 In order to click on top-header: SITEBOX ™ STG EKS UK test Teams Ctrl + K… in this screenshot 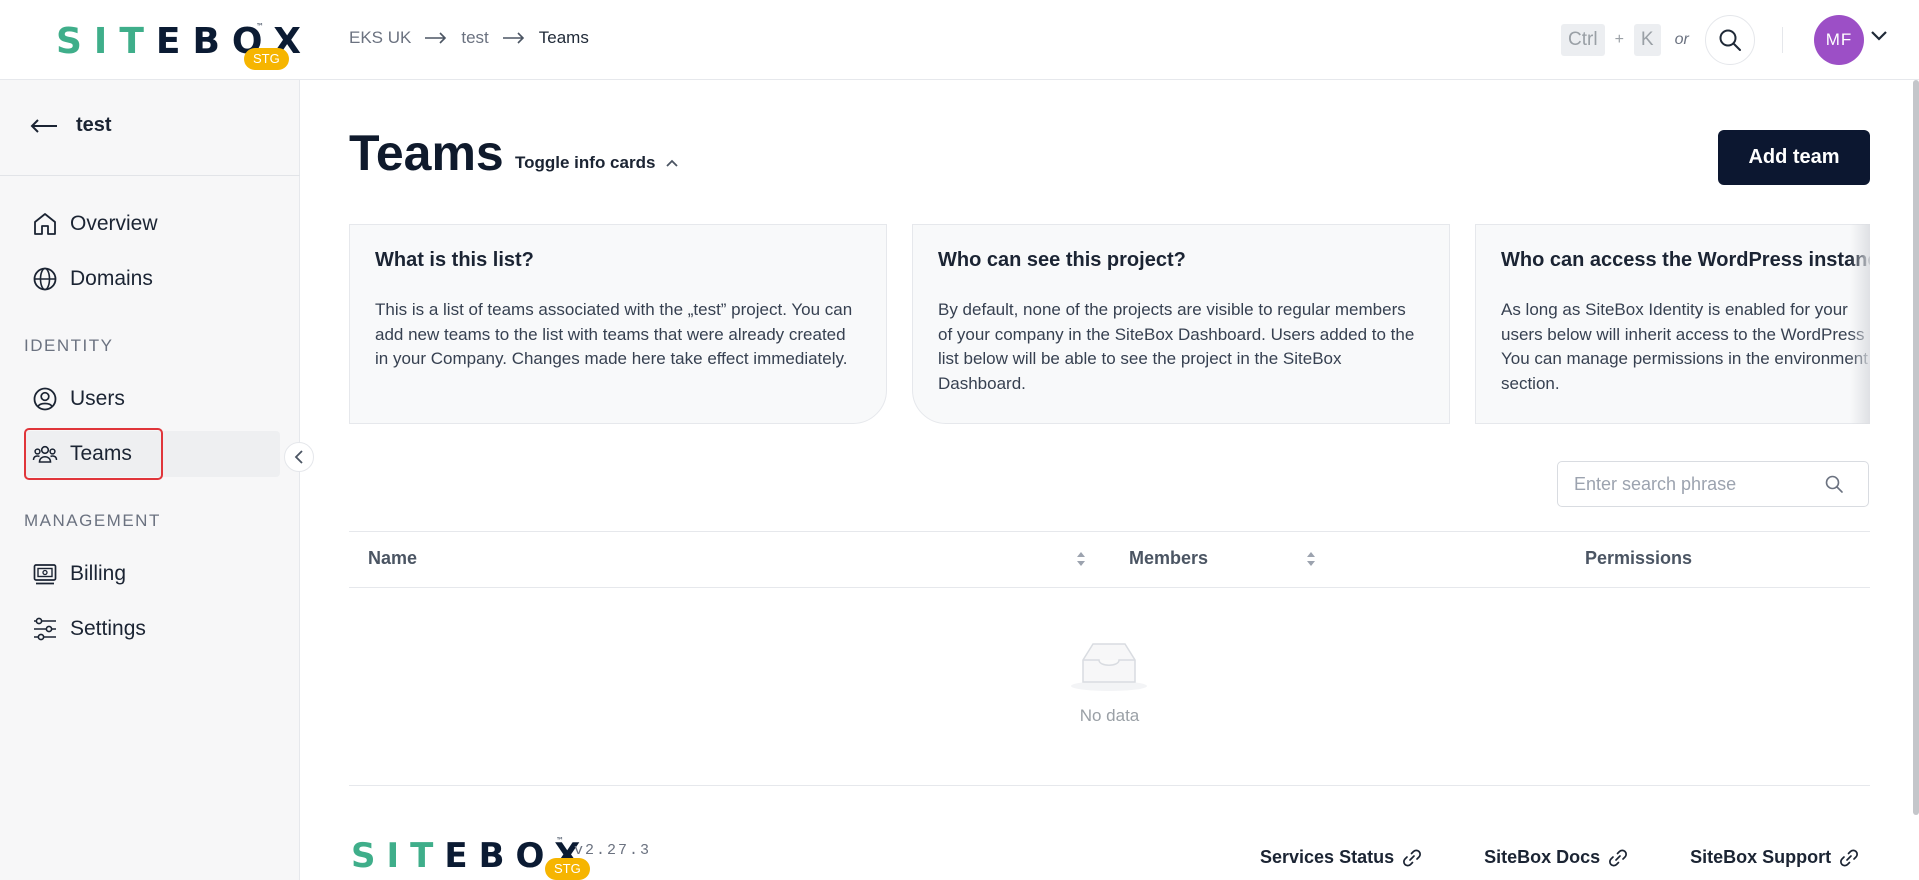, I will do `click(959, 40)`.